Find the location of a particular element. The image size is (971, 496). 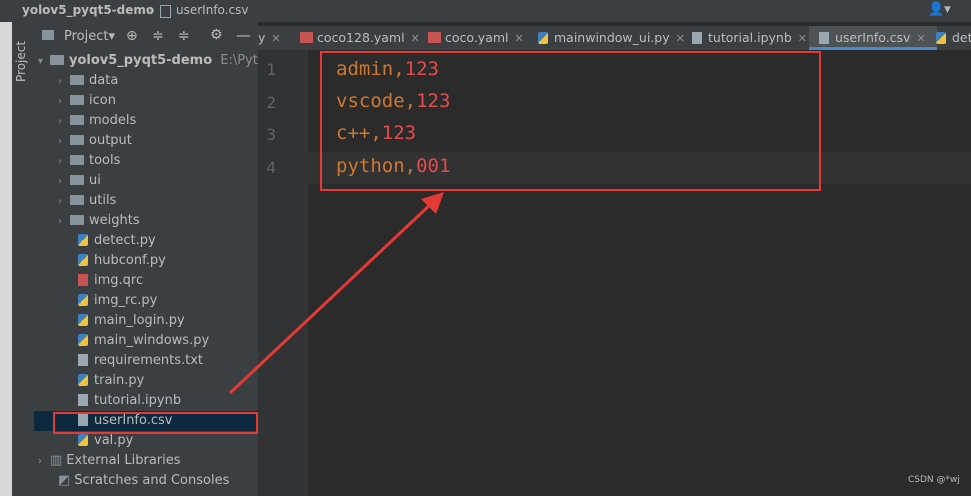

annotation-arrow is located at coordinates (336, 293).